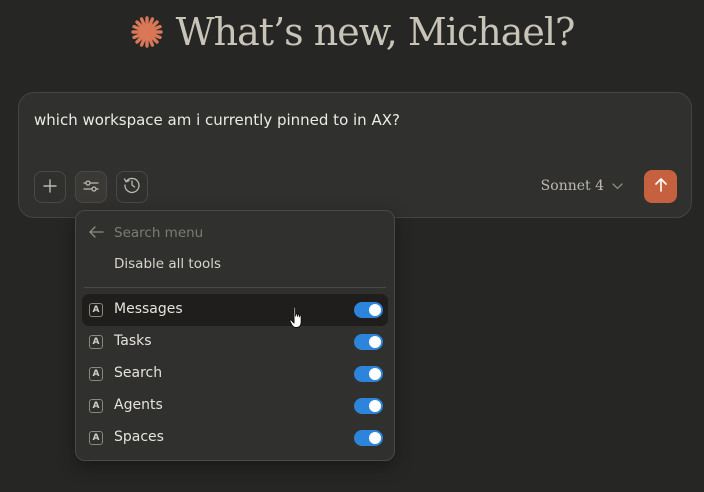 This screenshot has height=492, width=704. Describe the element at coordinates (139, 437) in the screenshot. I see `tool-label: Spaces` at that location.